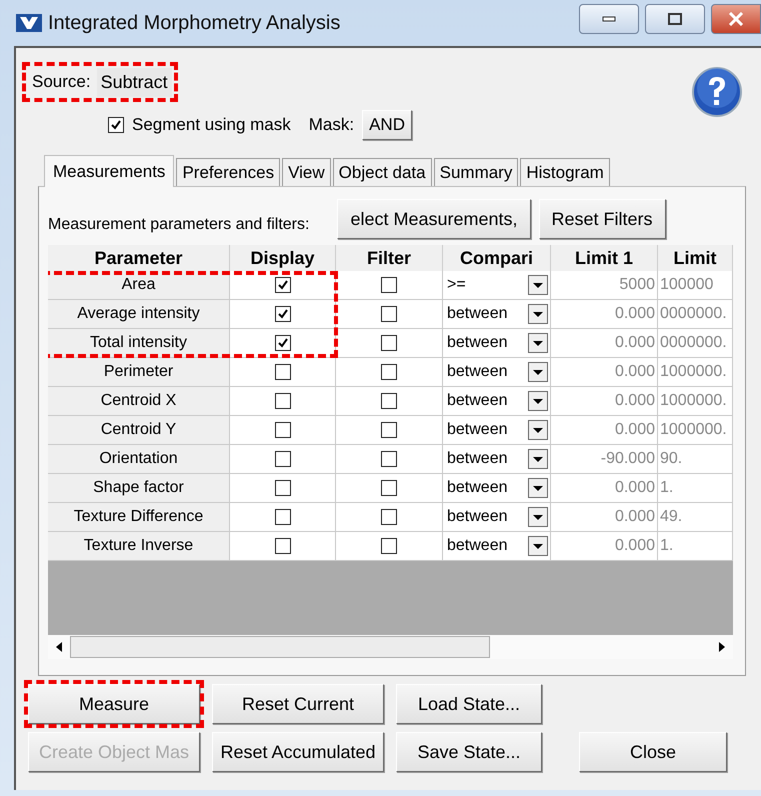 The image size is (761, 796). I want to click on table-row: Texture Inverse between 0.000 1., so click(390, 546).